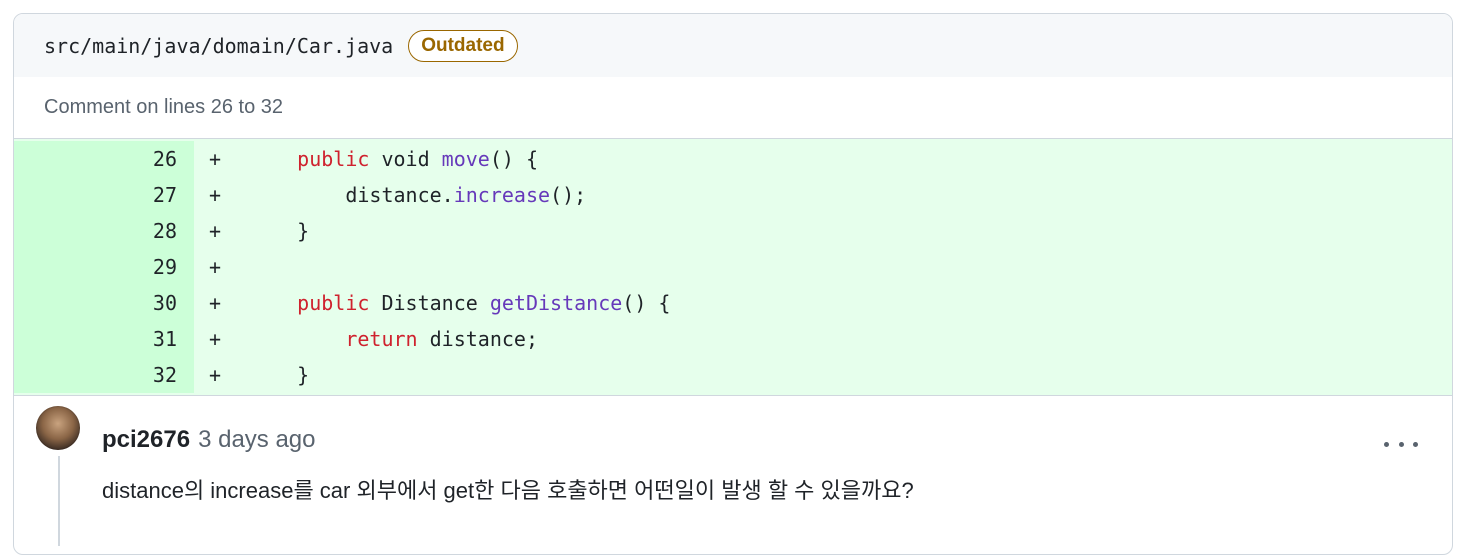 Image resolution: width=1466 pixels, height=555 pixels. Describe the element at coordinates (405, 159) in the screenshot. I see `code-token: void` at that location.